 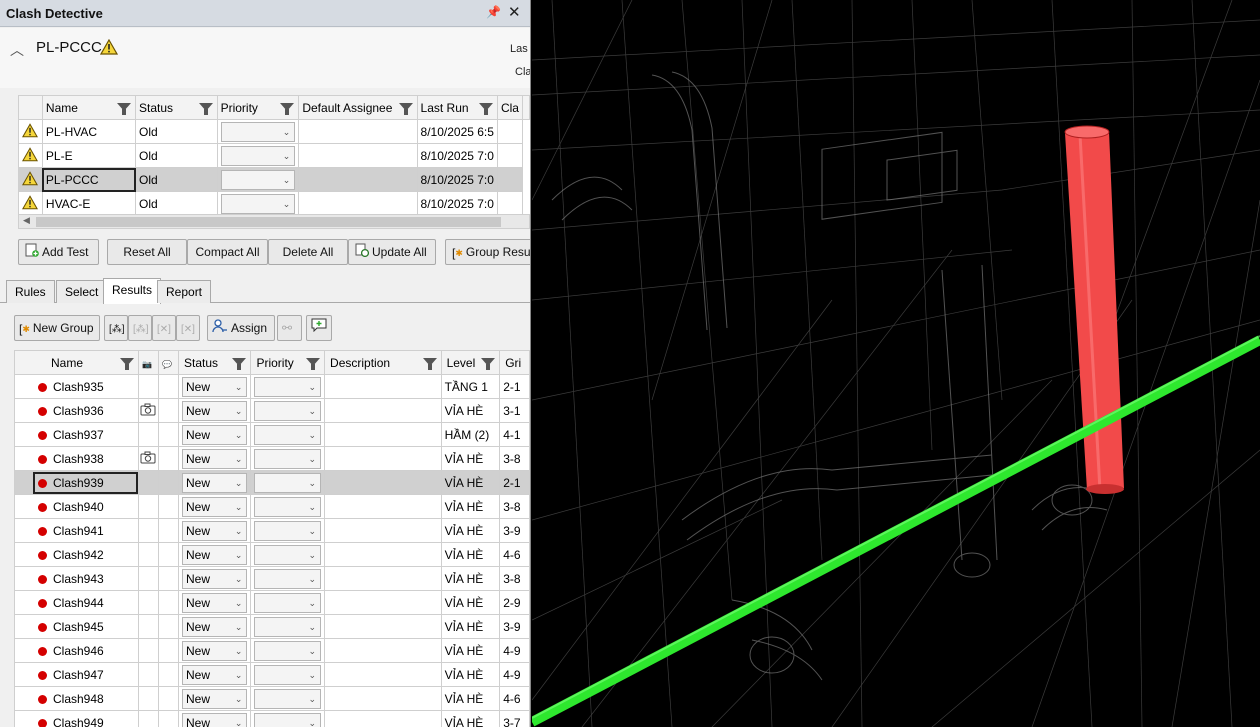 What do you see at coordinates (358, 107) in the screenshot?
I see `tests-column-header: Default Assignee` at bounding box center [358, 107].